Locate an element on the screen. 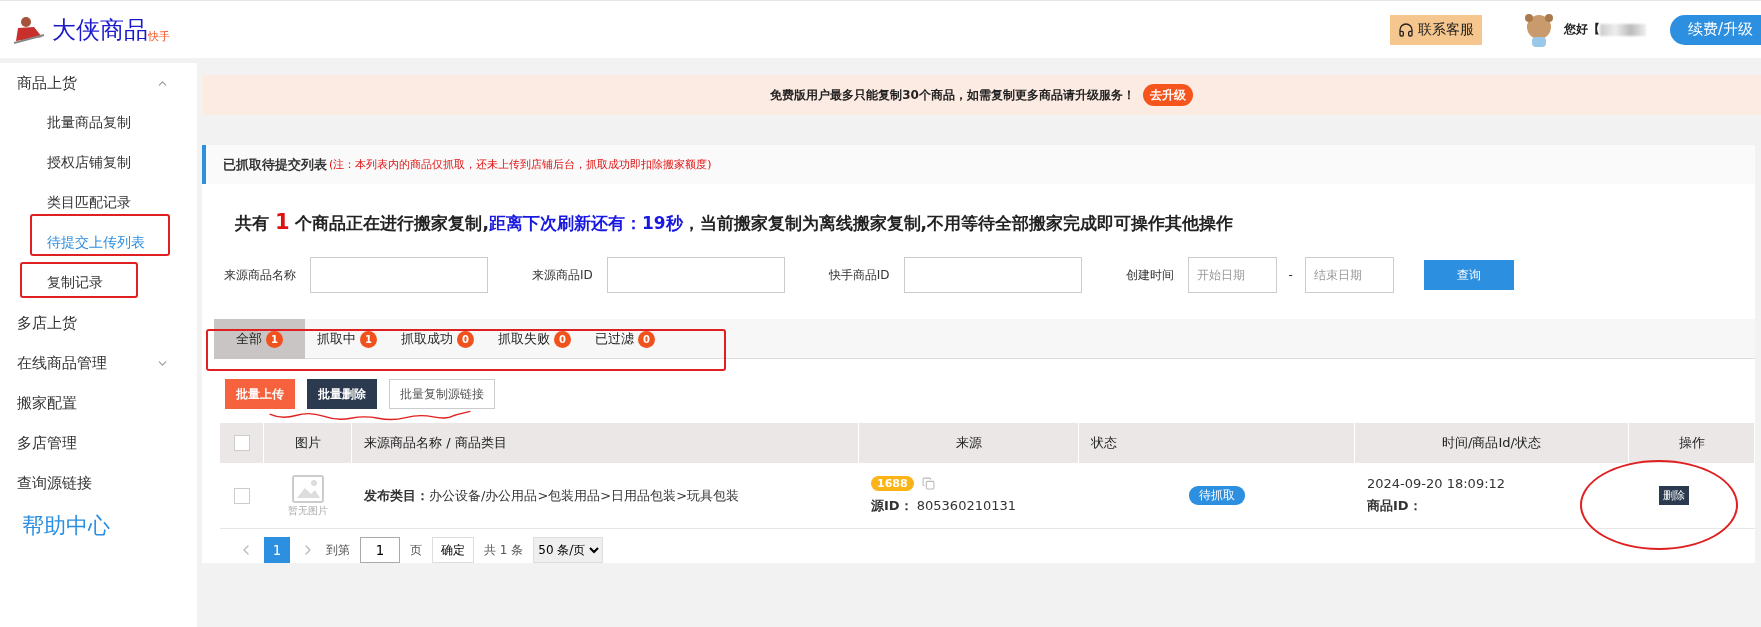 The image size is (1761, 627). list-note: (注：本列表内的商品仅抓取，还未上传到店铺后台，抓取成功即扣除搬家额度) is located at coordinates (520, 164).